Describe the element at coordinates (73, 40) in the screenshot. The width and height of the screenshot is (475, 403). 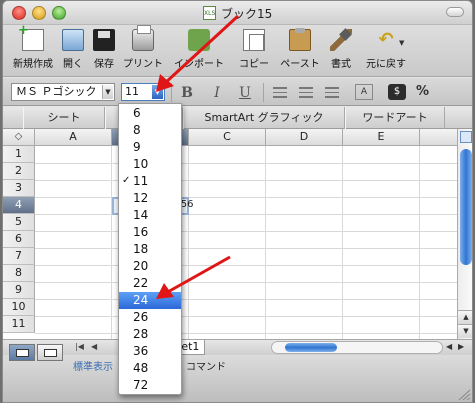
I see `open-folder-icon` at that location.